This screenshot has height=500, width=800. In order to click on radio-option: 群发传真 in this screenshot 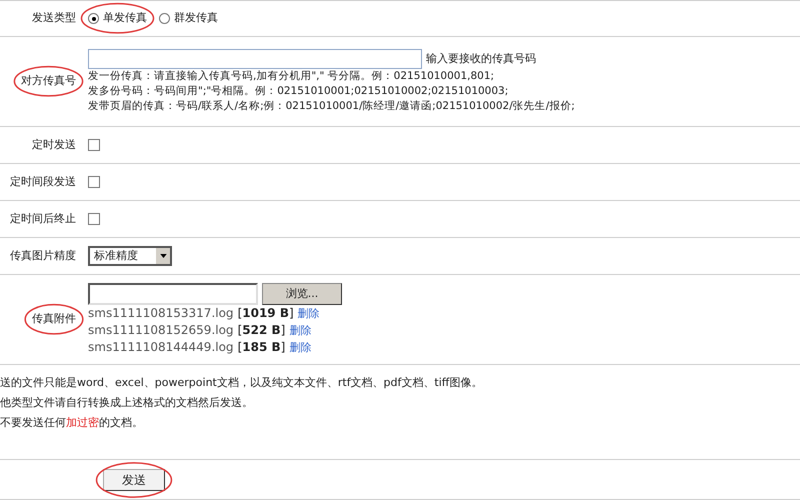, I will do `click(188, 18)`.